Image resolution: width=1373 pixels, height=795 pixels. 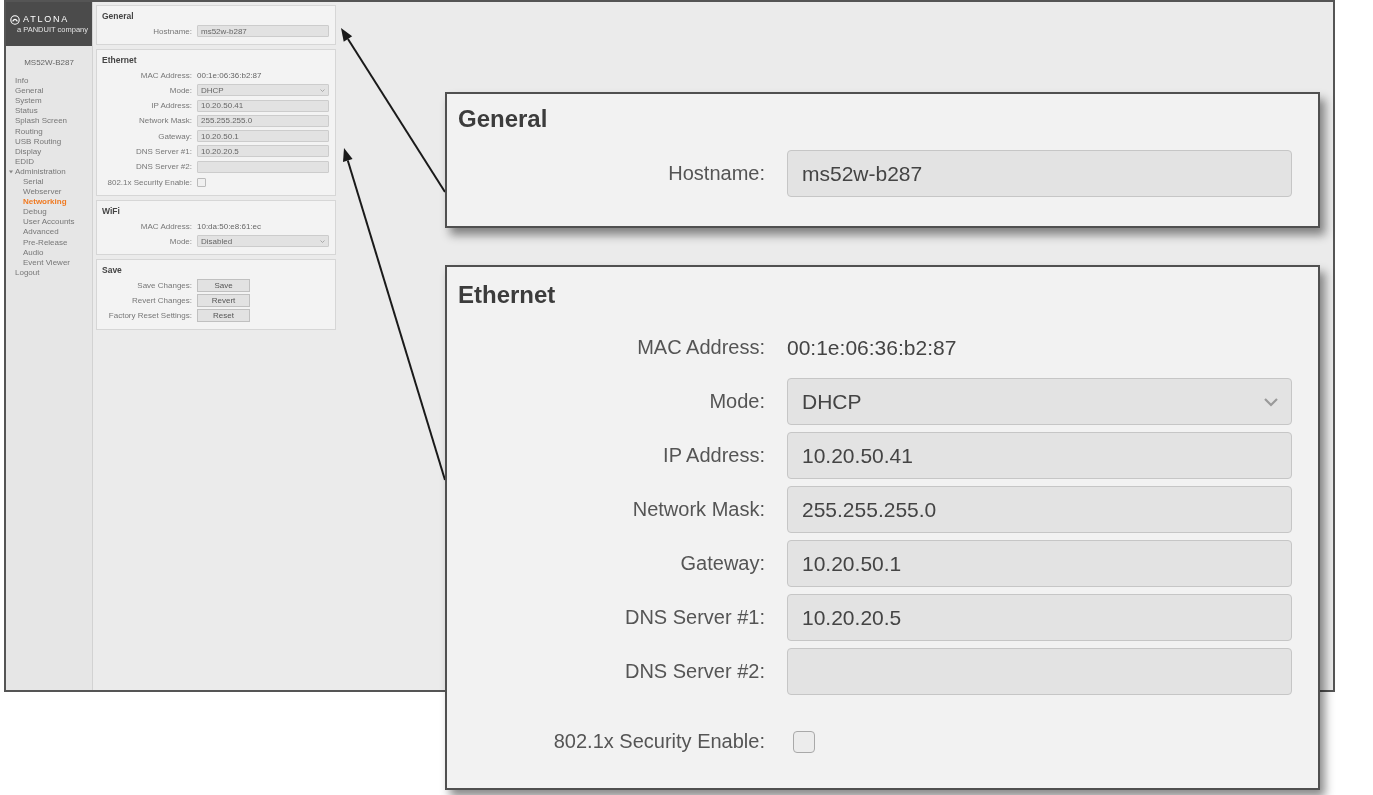 I want to click on field-label: Revert Changes:, so click(x=161, y=301).